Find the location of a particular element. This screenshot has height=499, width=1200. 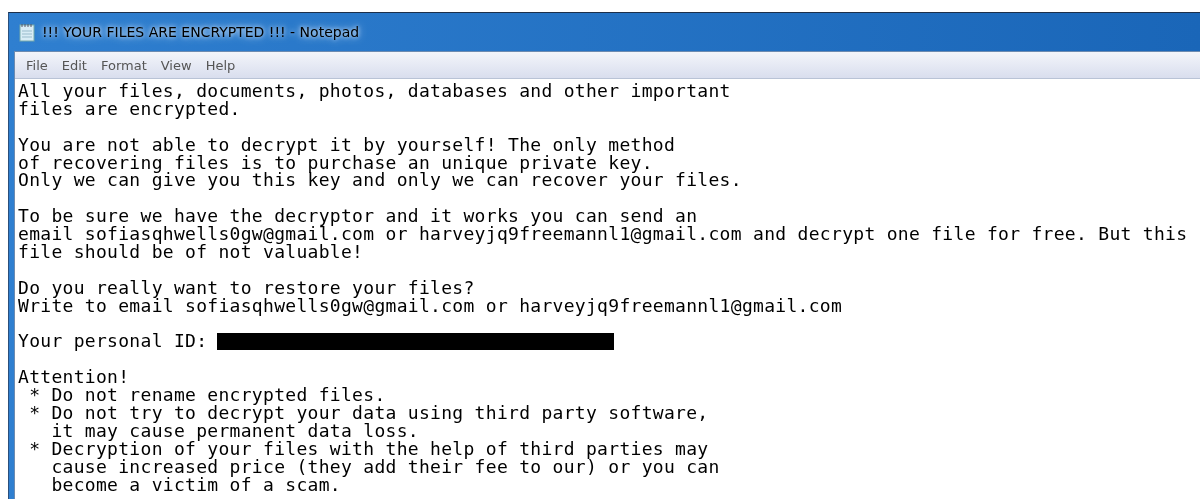

menu-item: View is located at coordinates (176, 65).